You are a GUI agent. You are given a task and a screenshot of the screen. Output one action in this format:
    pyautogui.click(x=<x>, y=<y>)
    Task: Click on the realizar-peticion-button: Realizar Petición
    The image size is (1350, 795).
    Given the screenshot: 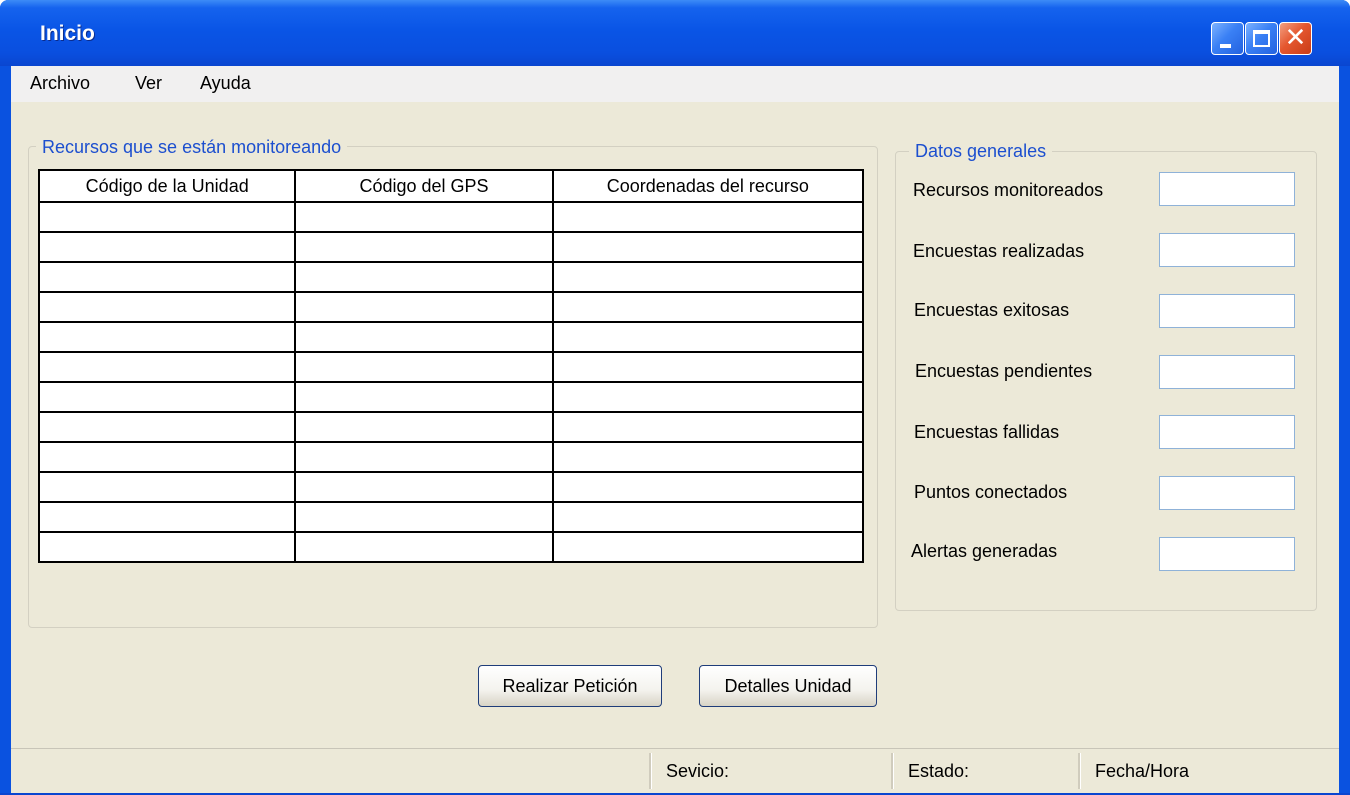 What is the action you would take?
    pyautogui.click(x=570, y=686)
    